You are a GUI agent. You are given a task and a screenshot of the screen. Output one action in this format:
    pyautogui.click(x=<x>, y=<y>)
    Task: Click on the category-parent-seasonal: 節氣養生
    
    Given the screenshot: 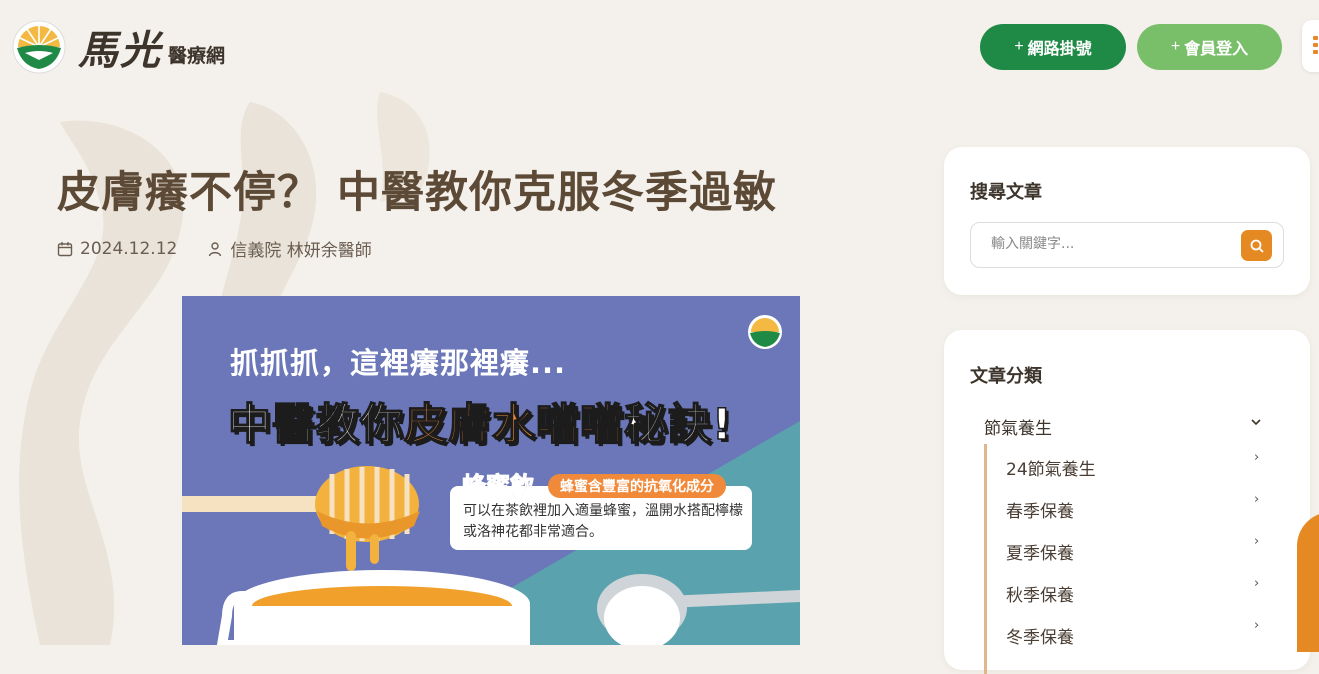 What is the action you would take?
    pyautogui.click(x=1018, y=426)
    